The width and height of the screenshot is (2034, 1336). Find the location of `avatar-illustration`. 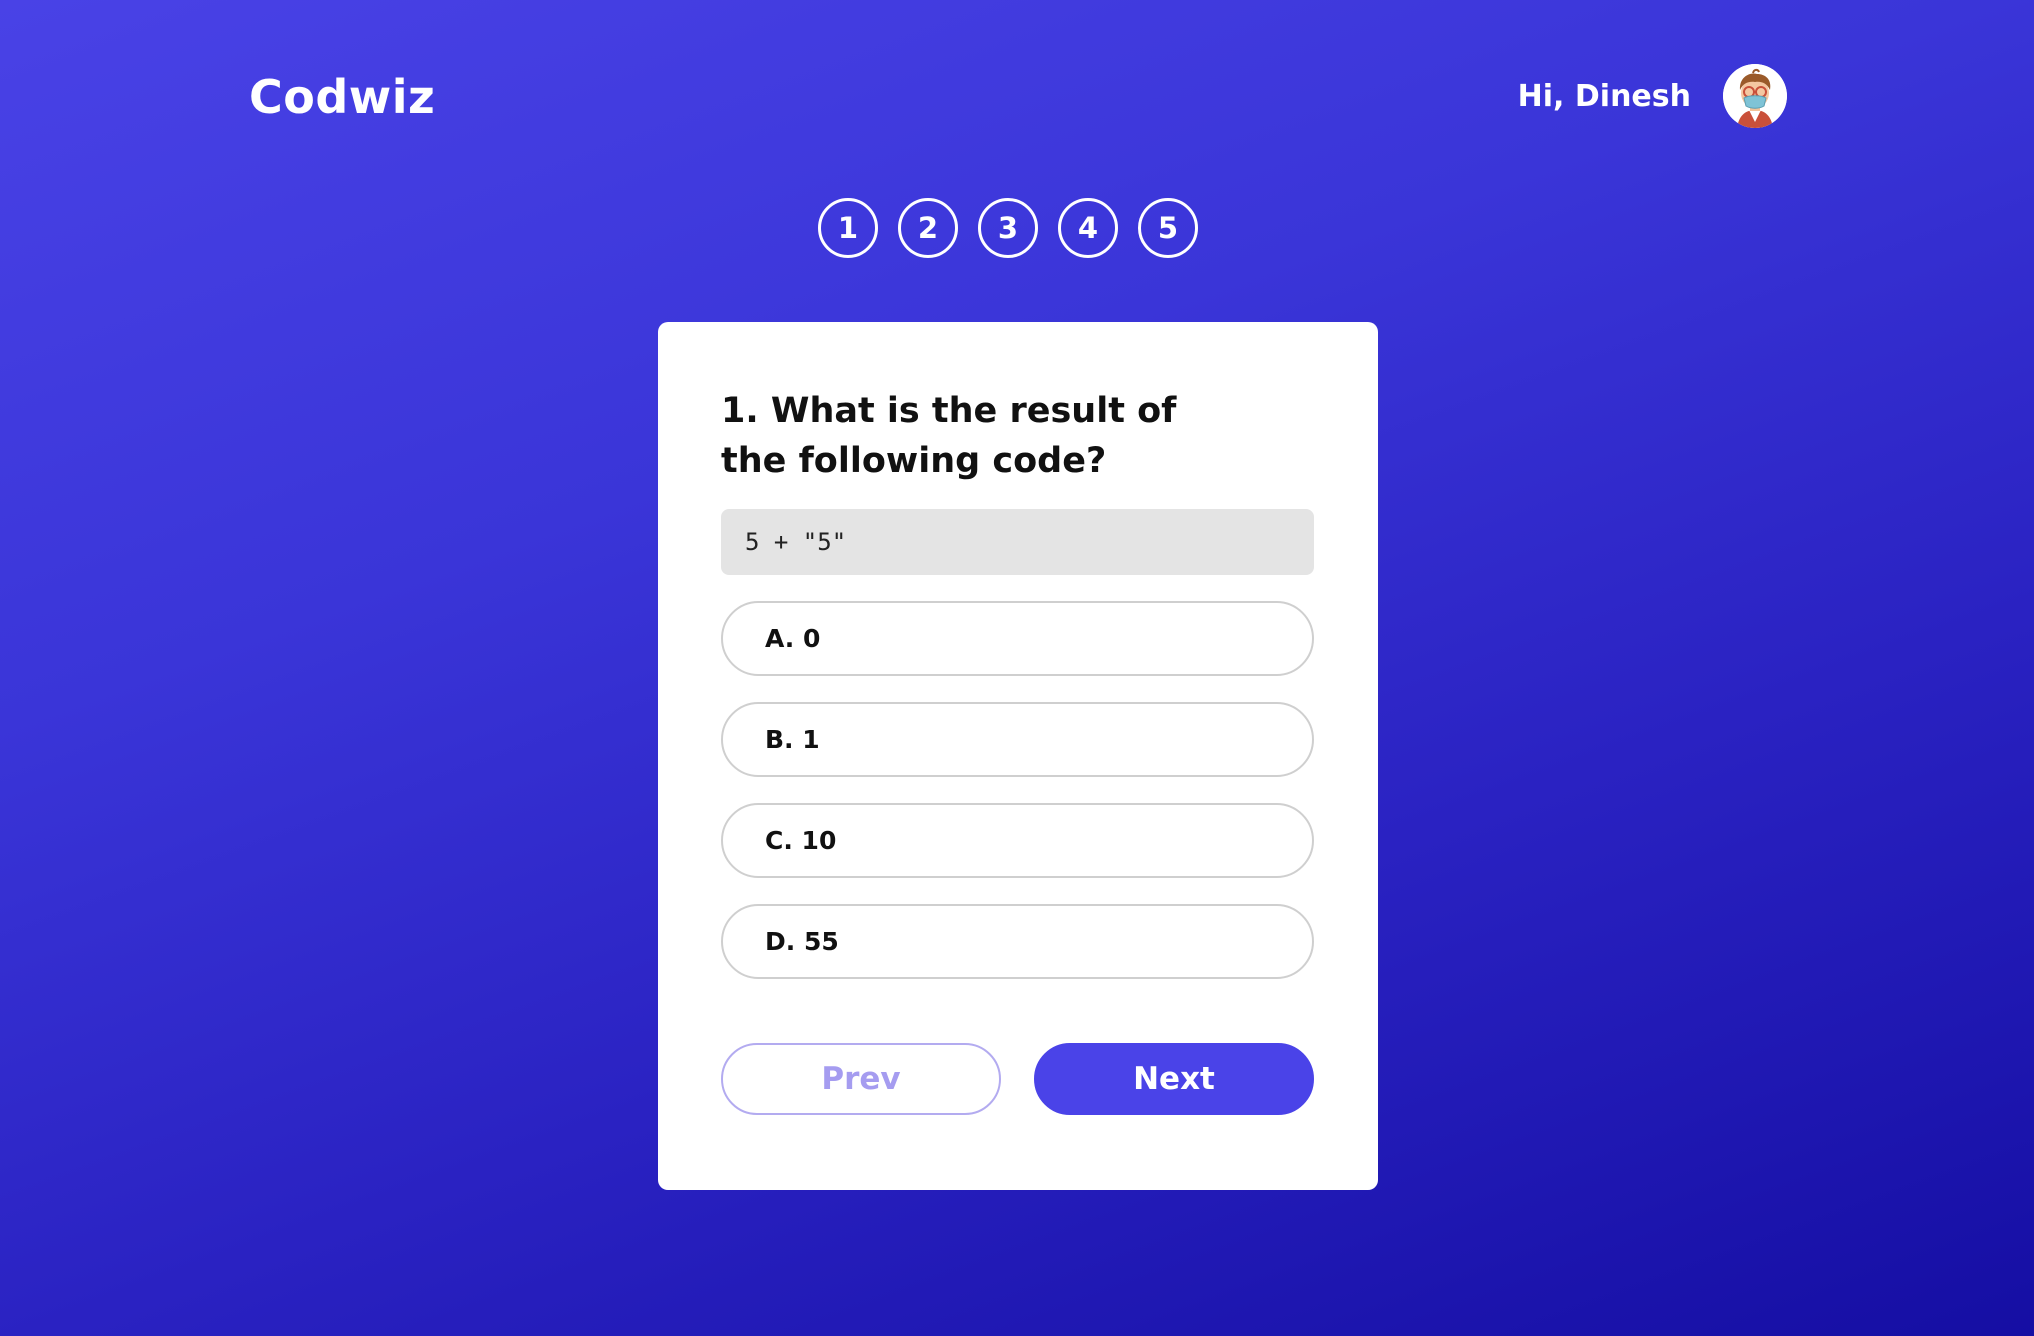

avatar-illustration is located at coordinates (1755, 96).